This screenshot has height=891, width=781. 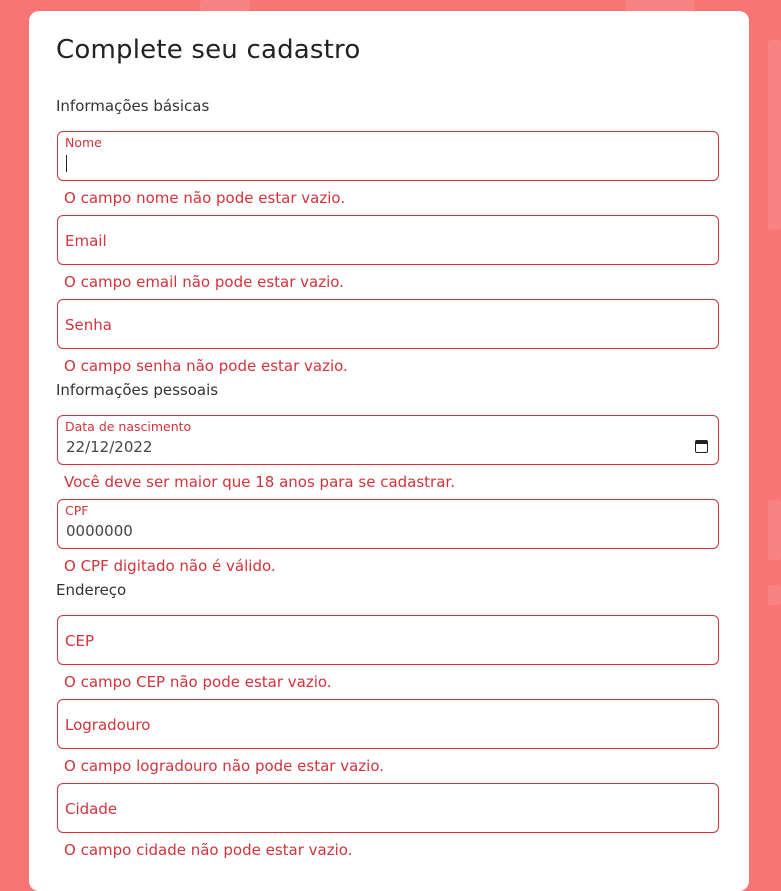 I want to click on password-error: O campo senha não pode estar vazio., so click(x=206, y=366).